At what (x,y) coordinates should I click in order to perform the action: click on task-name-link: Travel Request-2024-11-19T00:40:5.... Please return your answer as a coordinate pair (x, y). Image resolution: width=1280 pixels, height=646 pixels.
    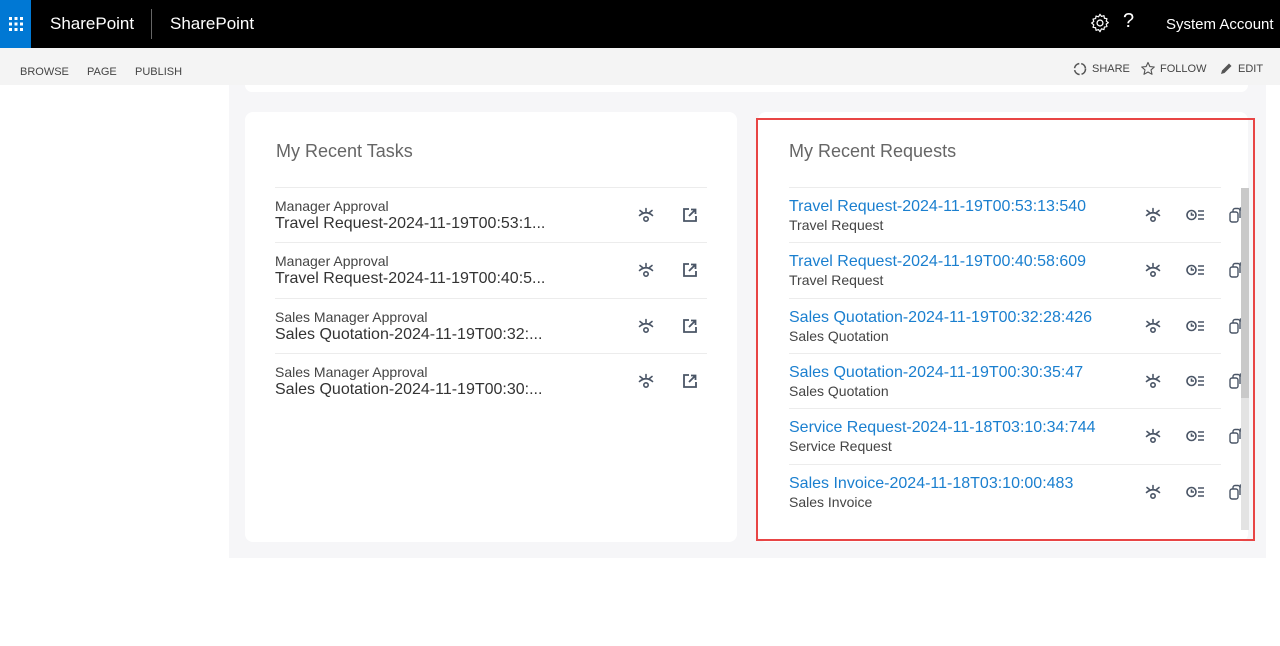
    Looking at the image, I should click on (410, 279).